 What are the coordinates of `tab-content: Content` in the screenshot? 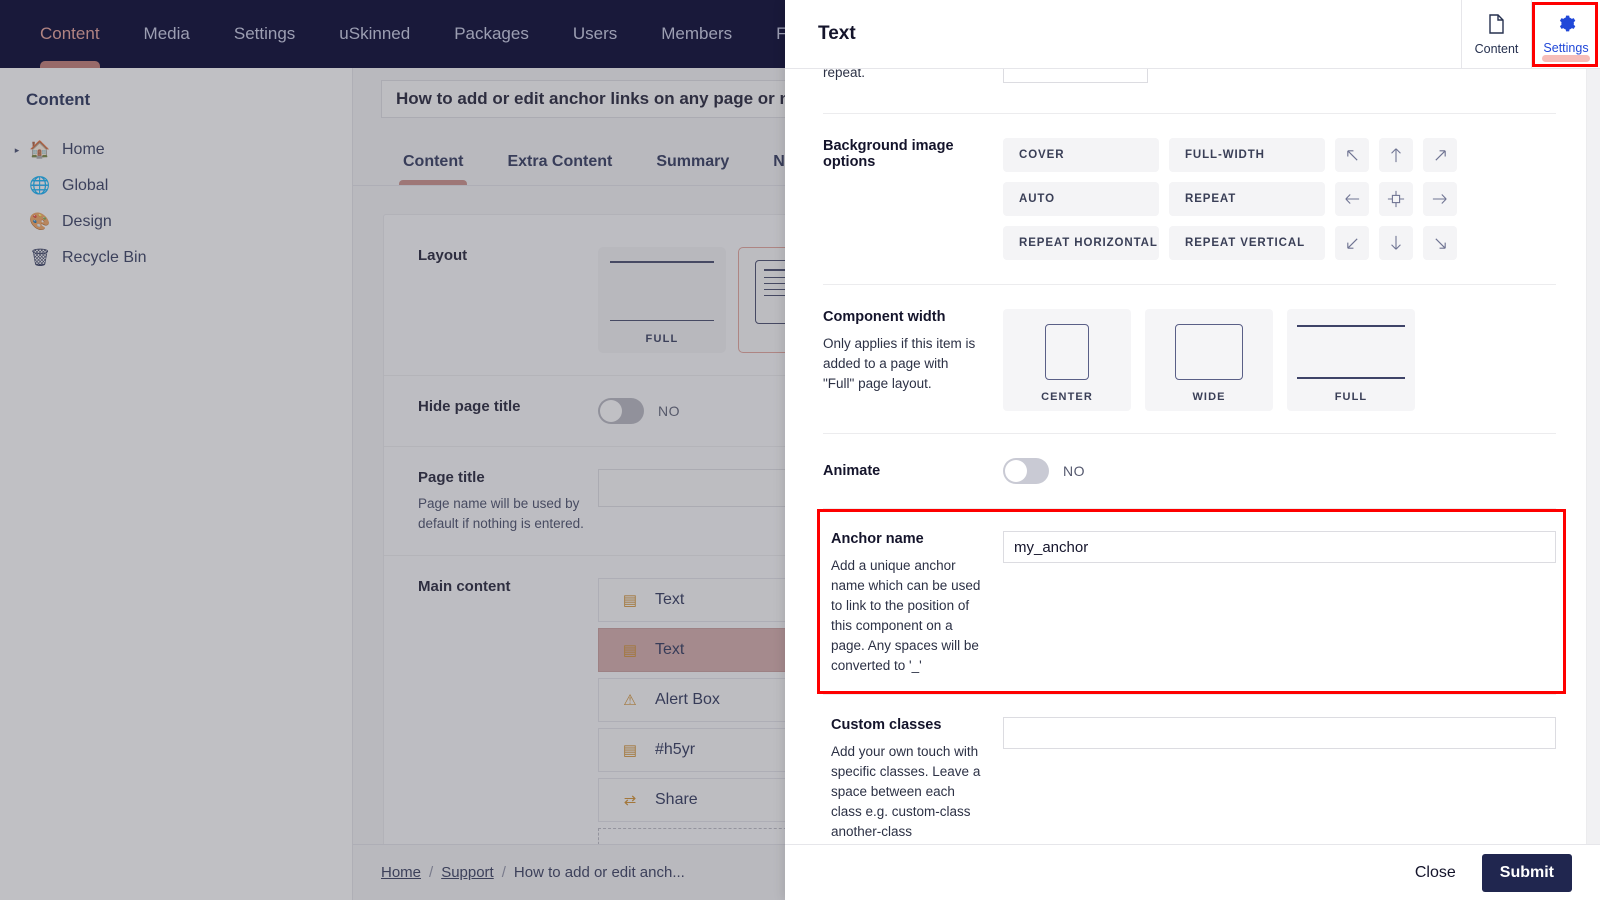 It's located at (1496, 34).